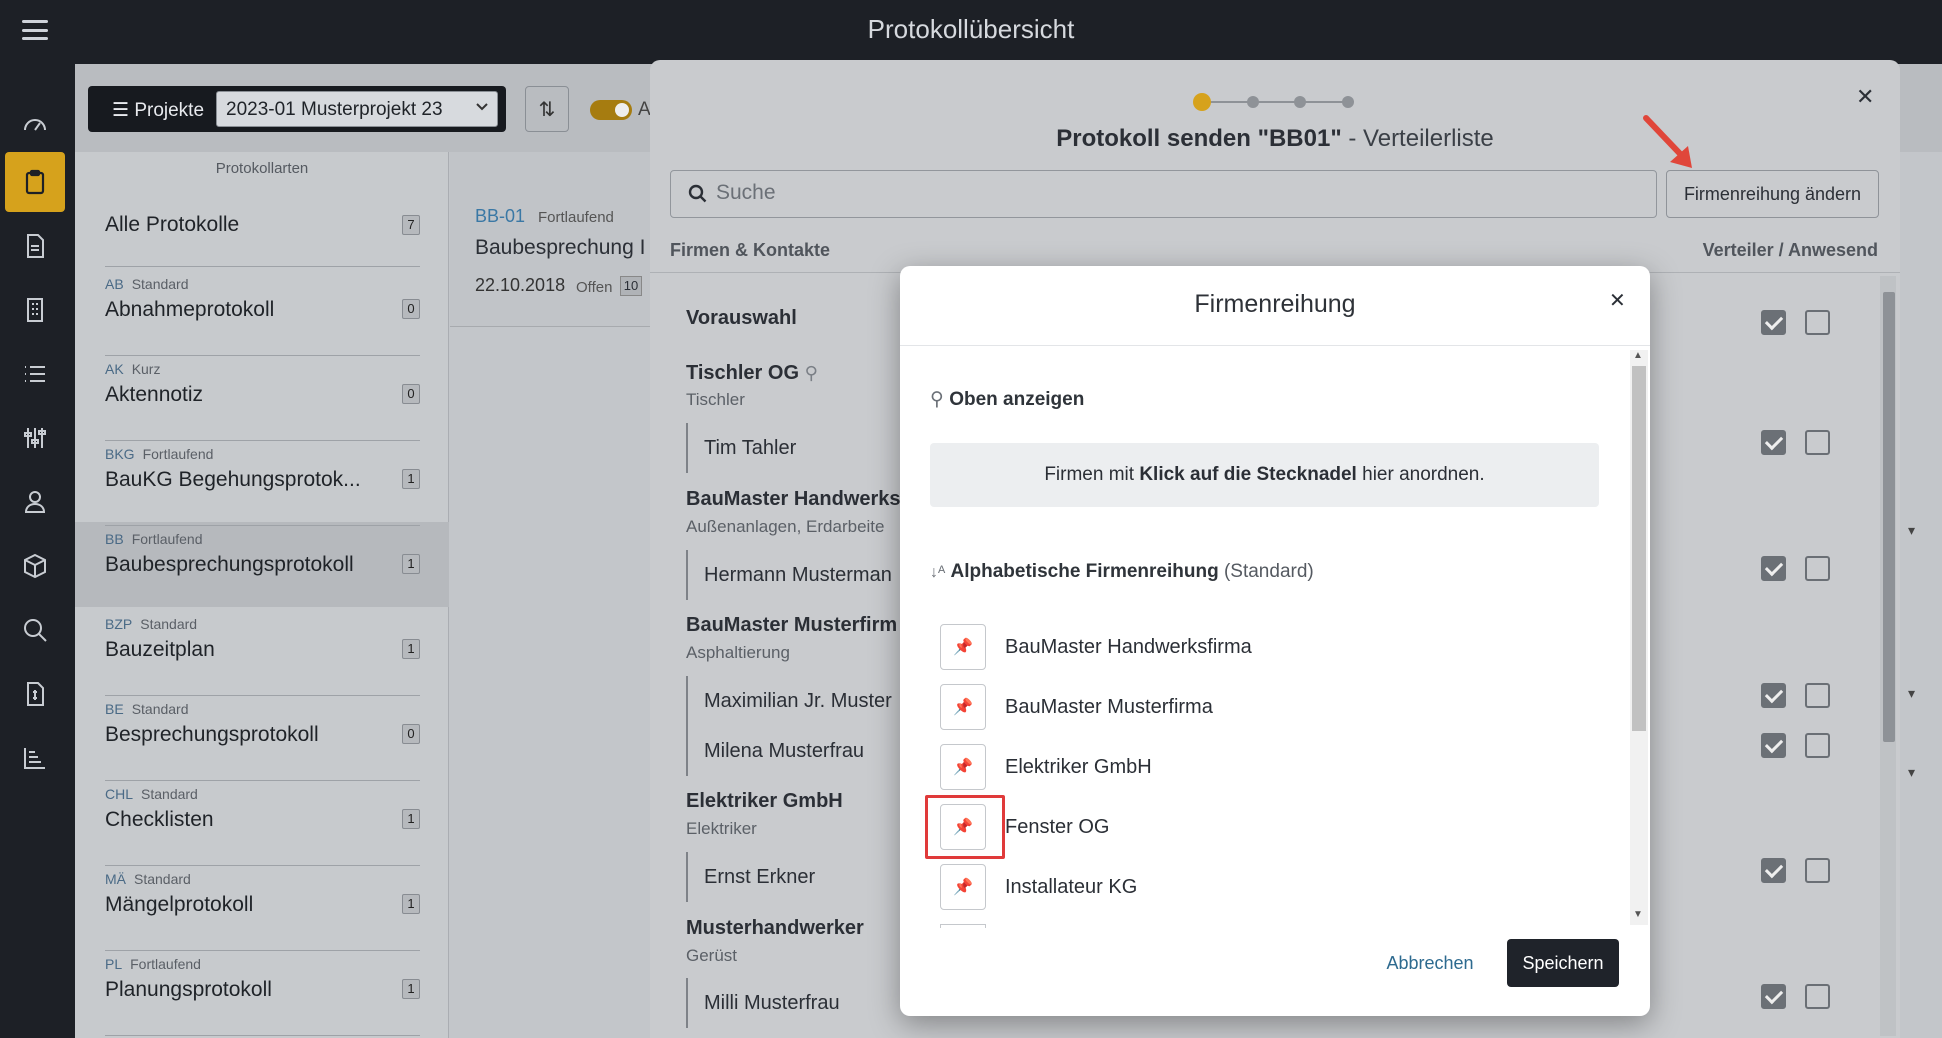 Image resolution: width=1942 pixels, height=1038 pixels. What do you see at coordinates (1273, 102) in the screenshot?
I see `stepper` at bounding box center [1273, 102].